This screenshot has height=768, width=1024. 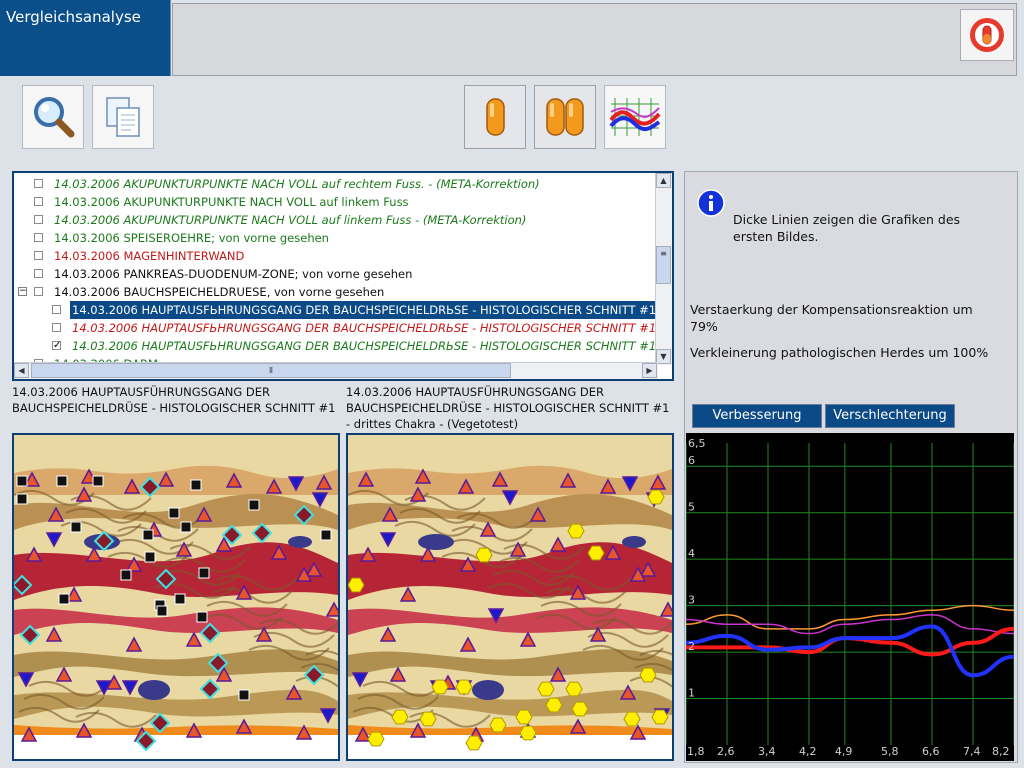 I want to click on x-tick-label: 1,8, so click(x=696, y=751).